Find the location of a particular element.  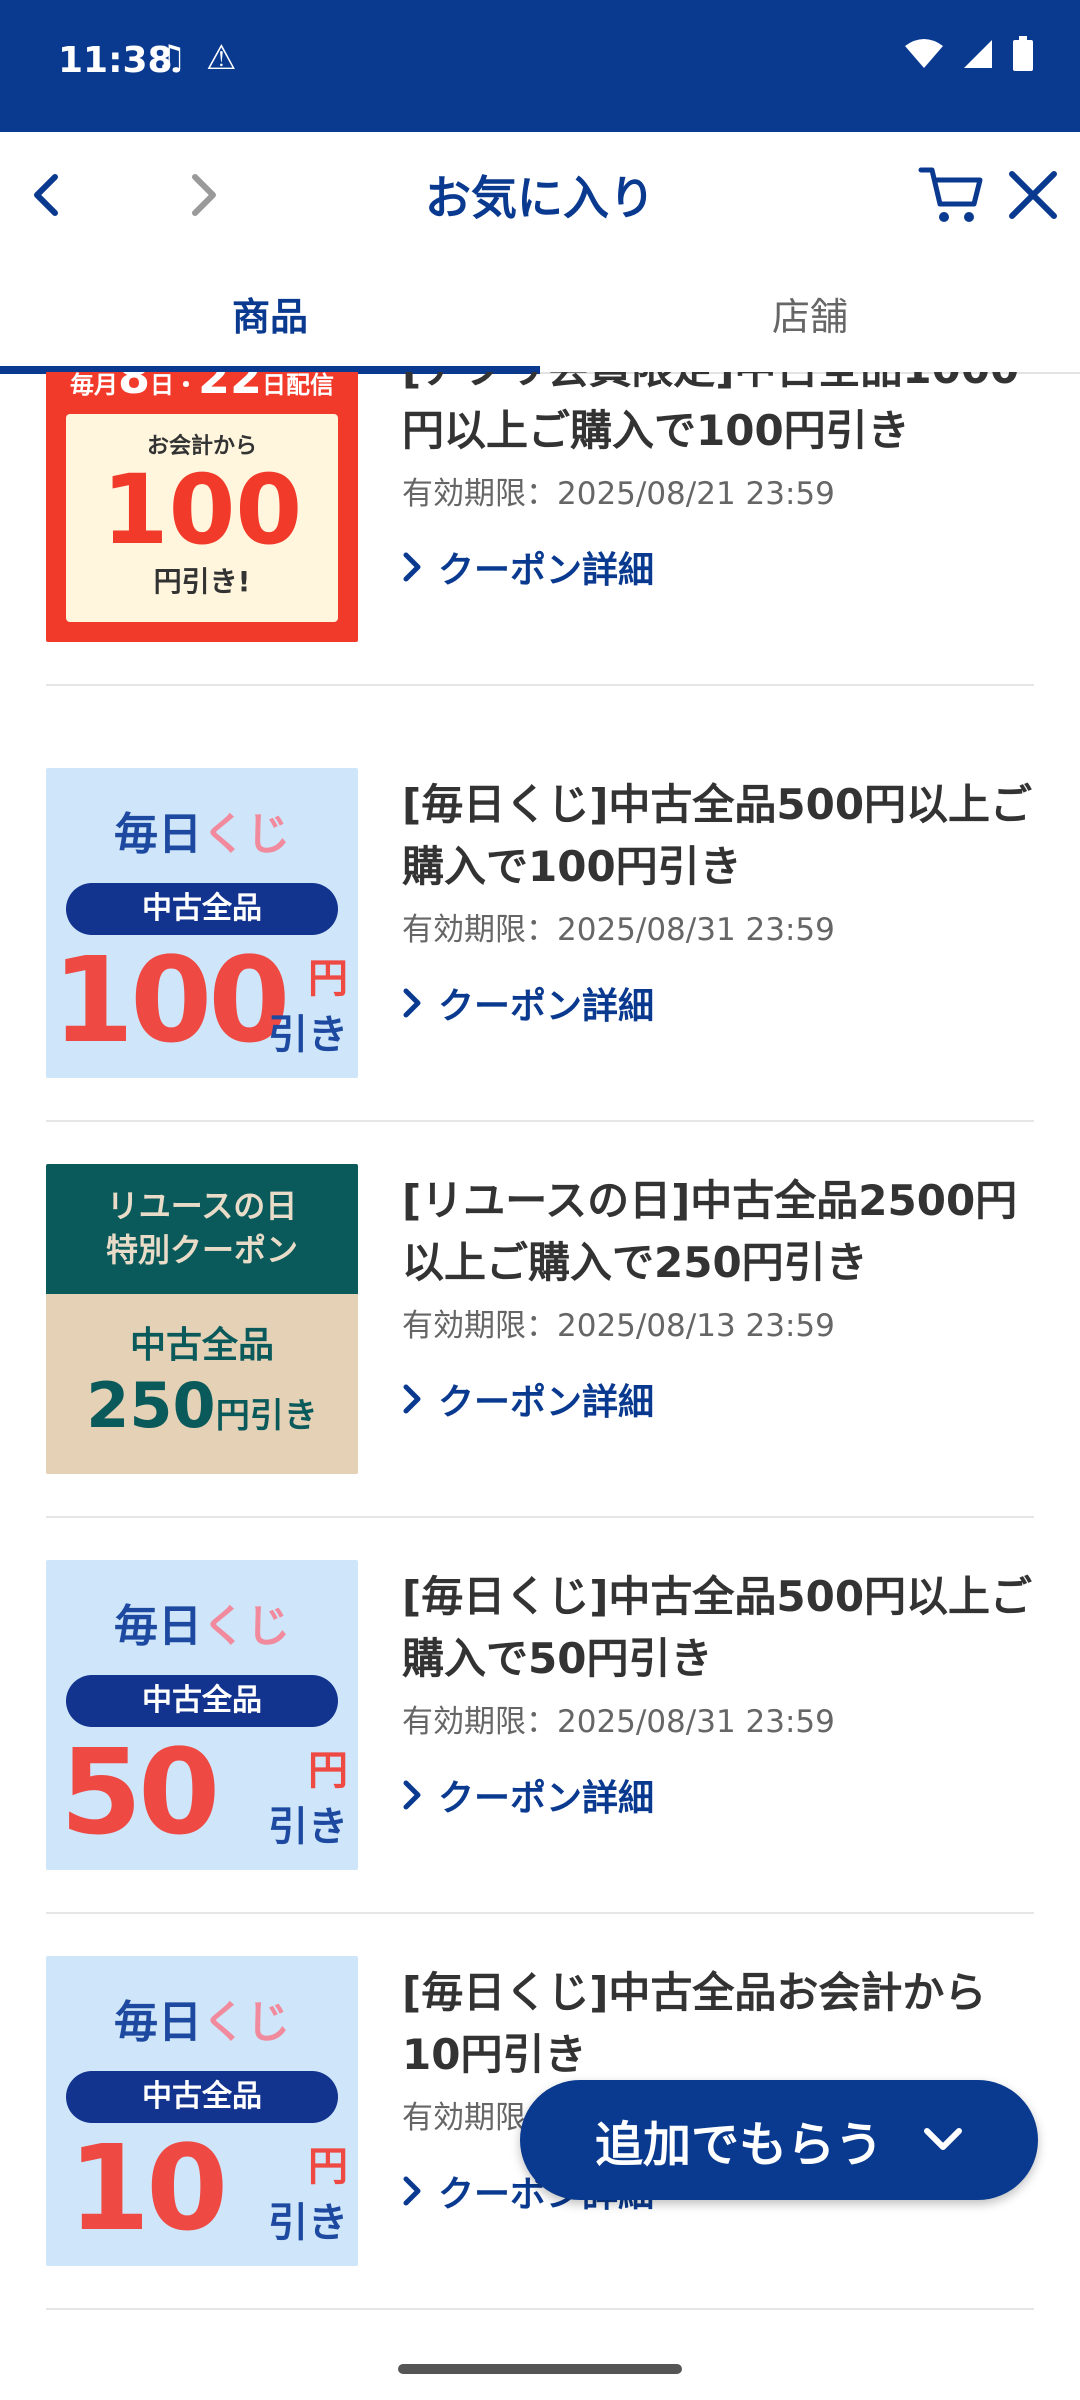

coupon-name: [毎日くじ]中古全品お会計から10円引き is located at coordinates (694, 2023).